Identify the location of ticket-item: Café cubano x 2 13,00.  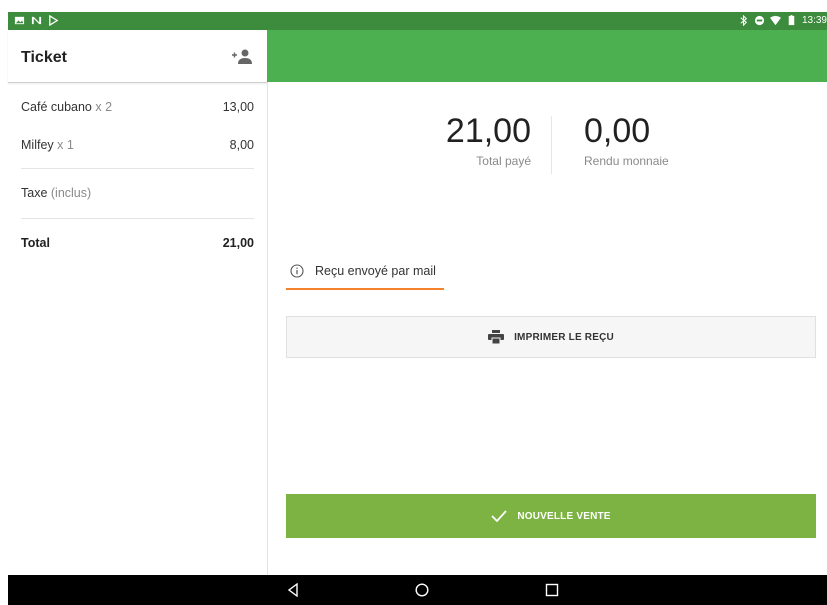
(137, 107).